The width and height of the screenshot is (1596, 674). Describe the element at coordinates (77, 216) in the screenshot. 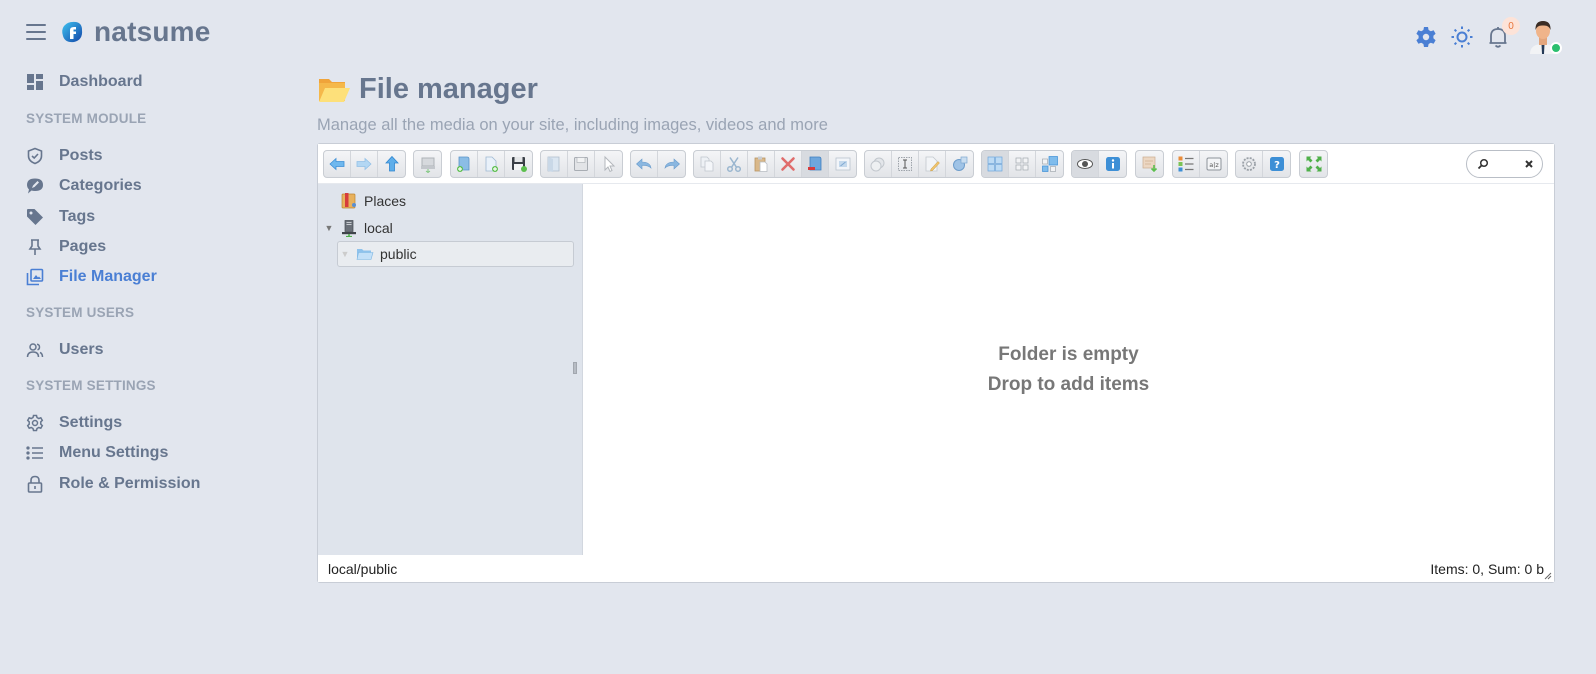

I see `sidebar-item-label: Tags` at that location.